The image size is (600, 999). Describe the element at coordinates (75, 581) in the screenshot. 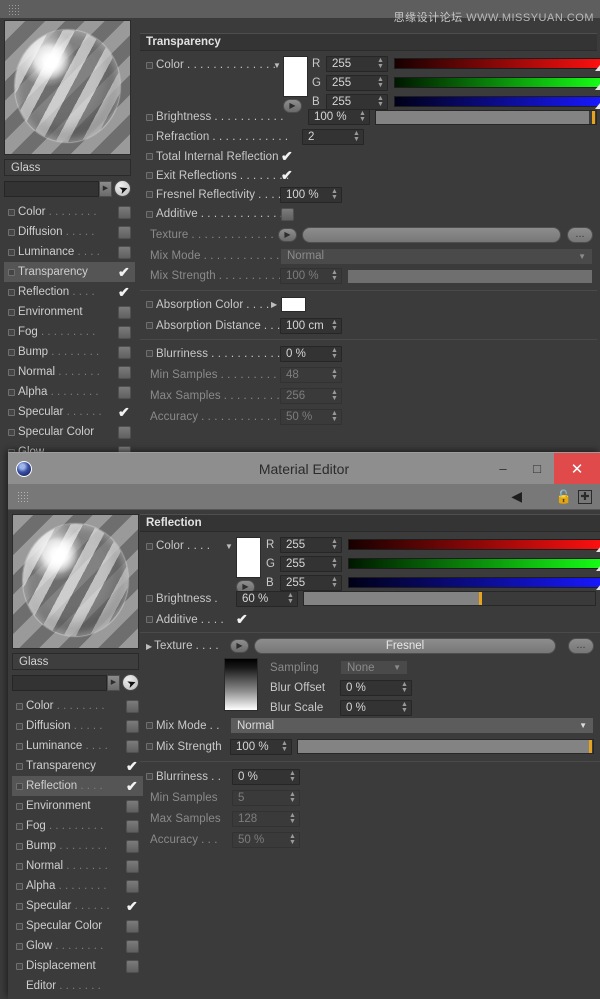

I see `material-preview-sphere` at that location.